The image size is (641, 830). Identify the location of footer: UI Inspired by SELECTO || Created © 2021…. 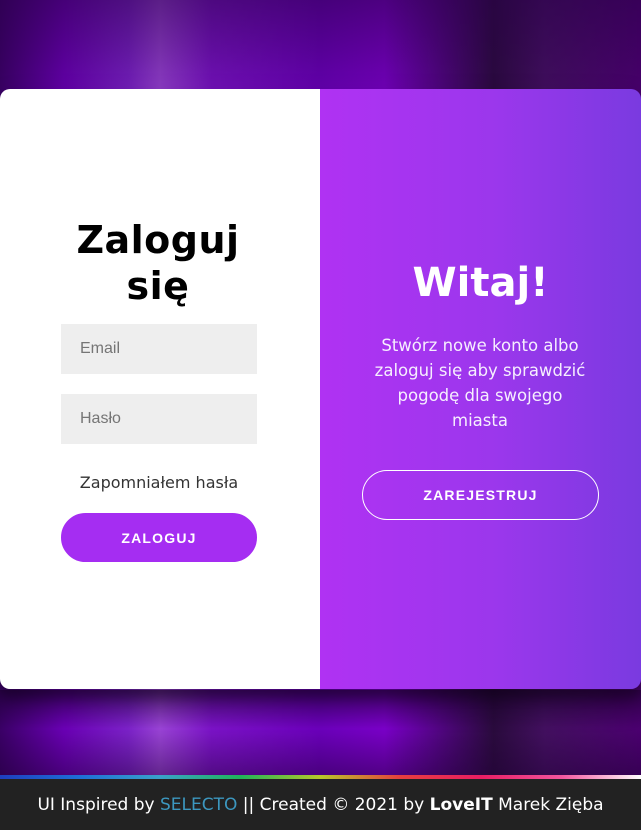
(320, 804).